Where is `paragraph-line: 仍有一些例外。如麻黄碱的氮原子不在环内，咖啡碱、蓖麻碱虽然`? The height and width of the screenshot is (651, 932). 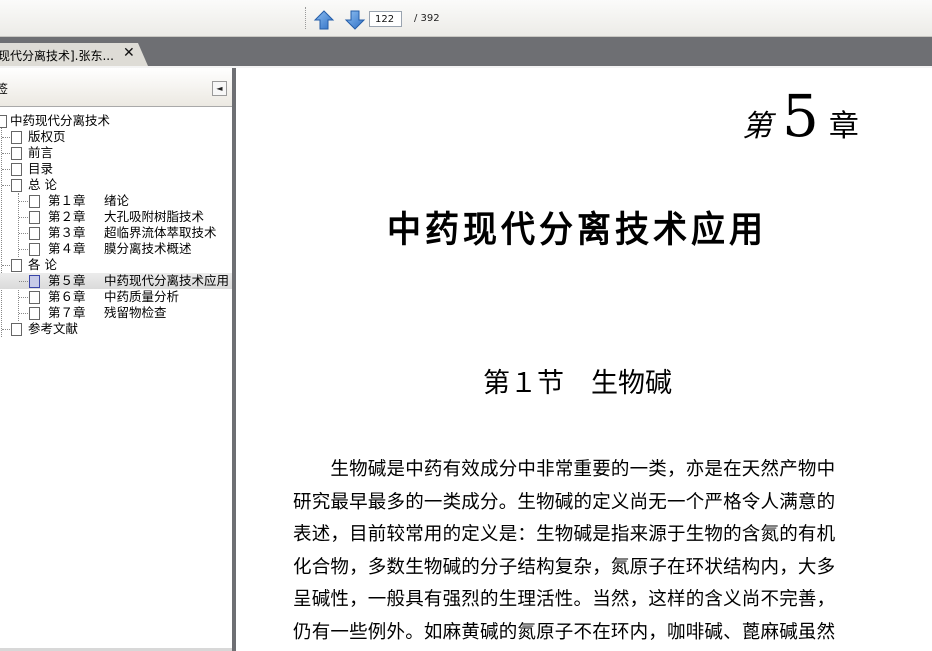 paragraph-line: 仍有一些例外。如麻黄碱的氮原子不在环内，咖啡碱、蓖麻碱虽然 is located at coordinates (564, 632).